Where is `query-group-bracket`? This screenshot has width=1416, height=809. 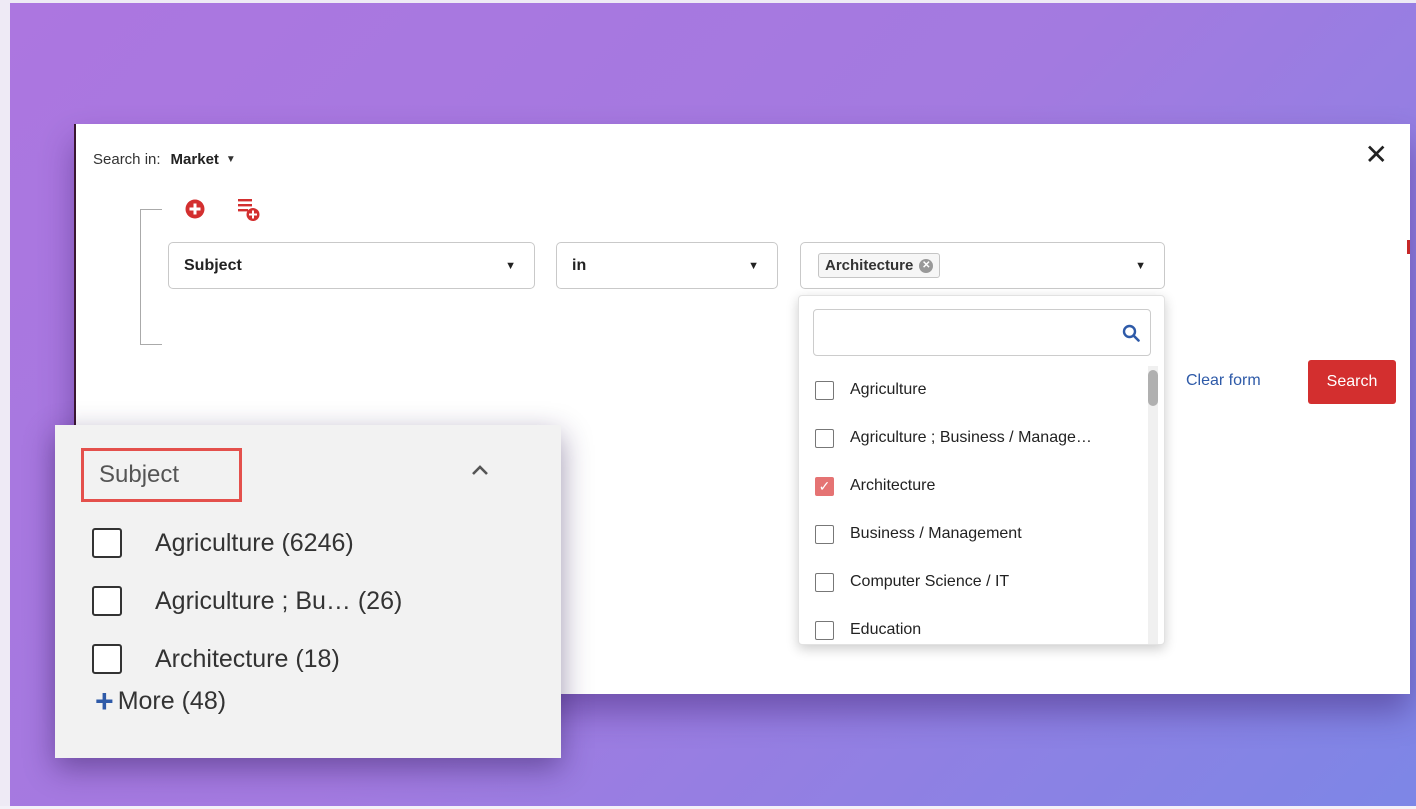
query-group-bracket is located at coordinates (151, 277).